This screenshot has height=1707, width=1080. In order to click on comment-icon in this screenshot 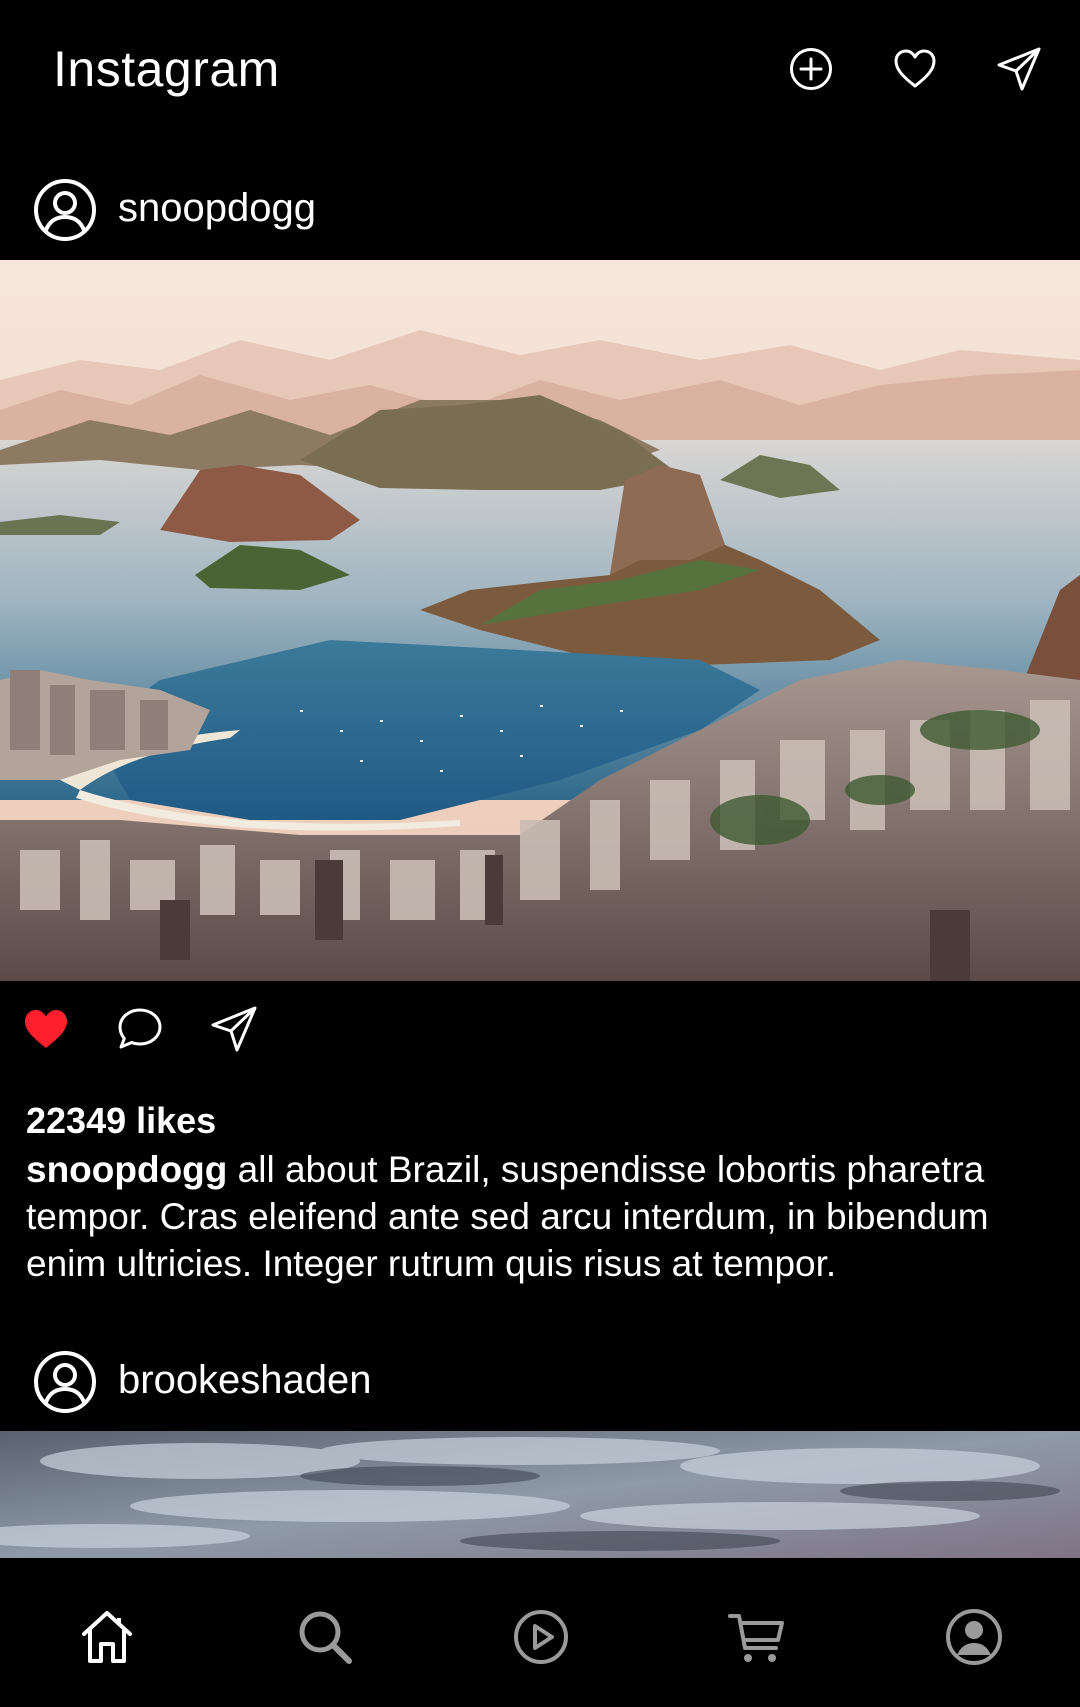, I will do `click(140, 1028)`.